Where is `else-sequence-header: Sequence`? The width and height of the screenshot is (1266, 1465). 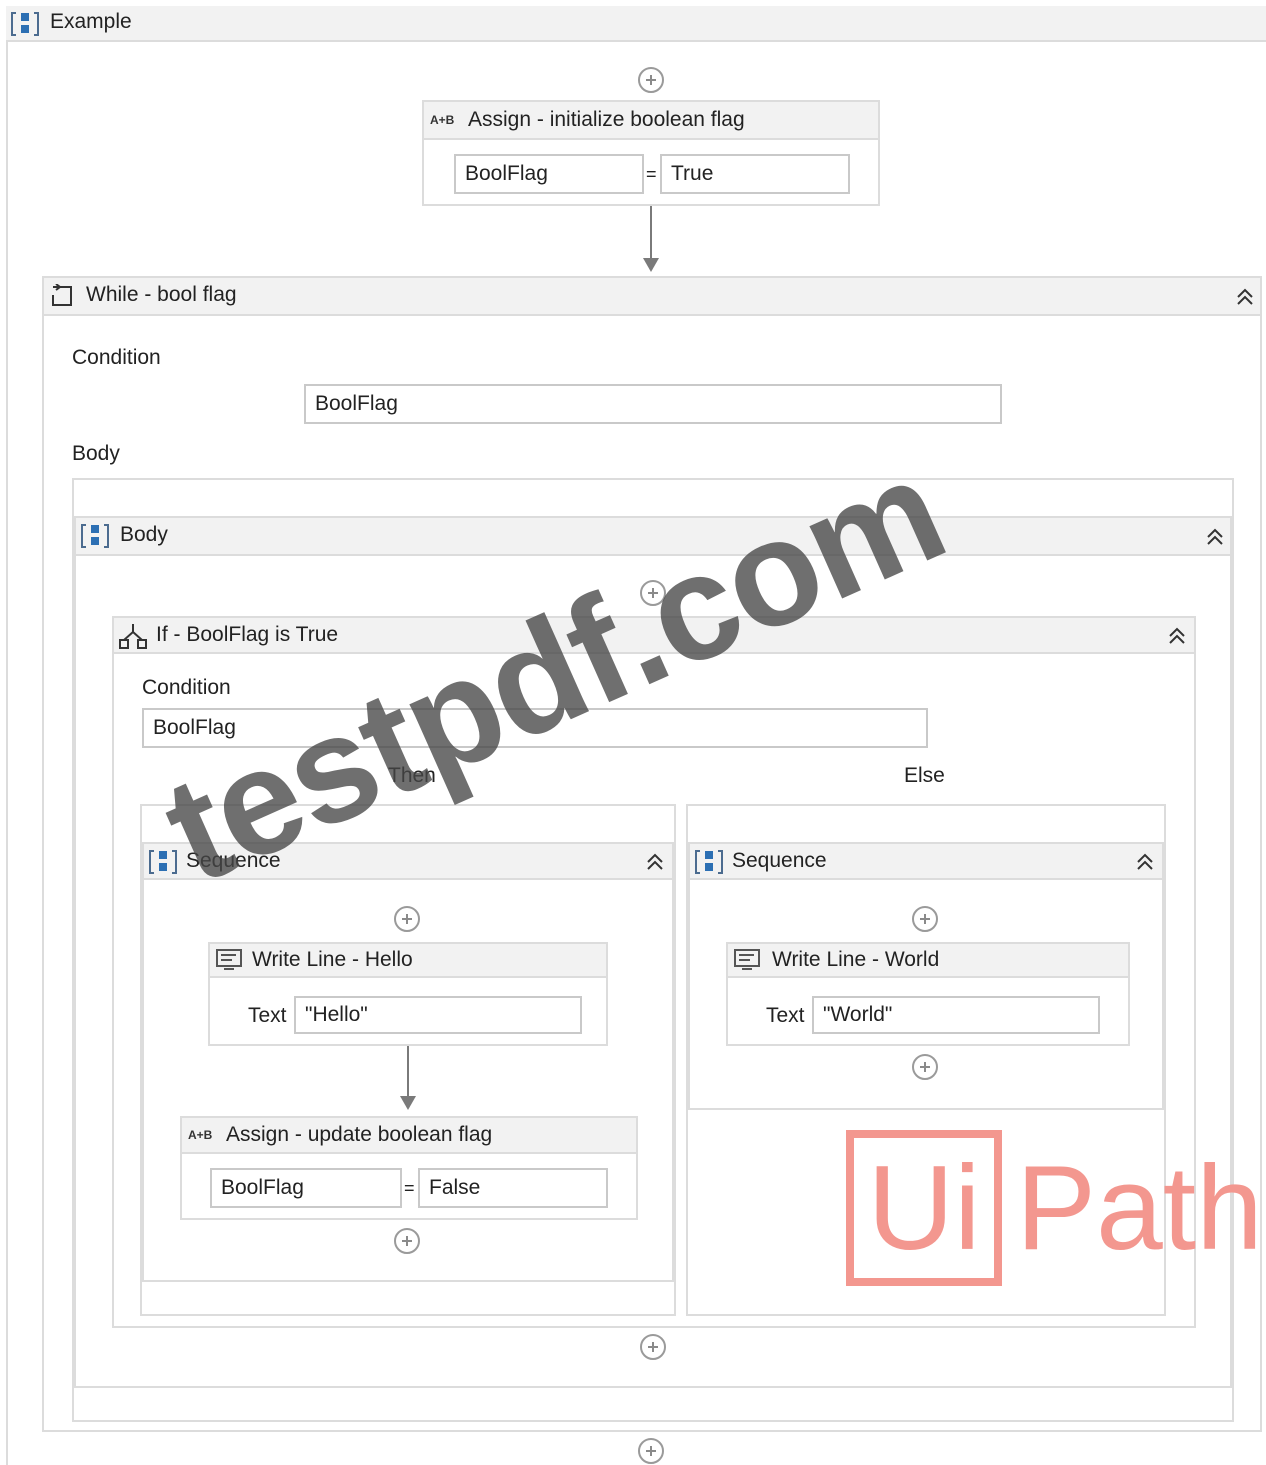 else-sequence-header: Sequence is located at coordinates (926, 862).